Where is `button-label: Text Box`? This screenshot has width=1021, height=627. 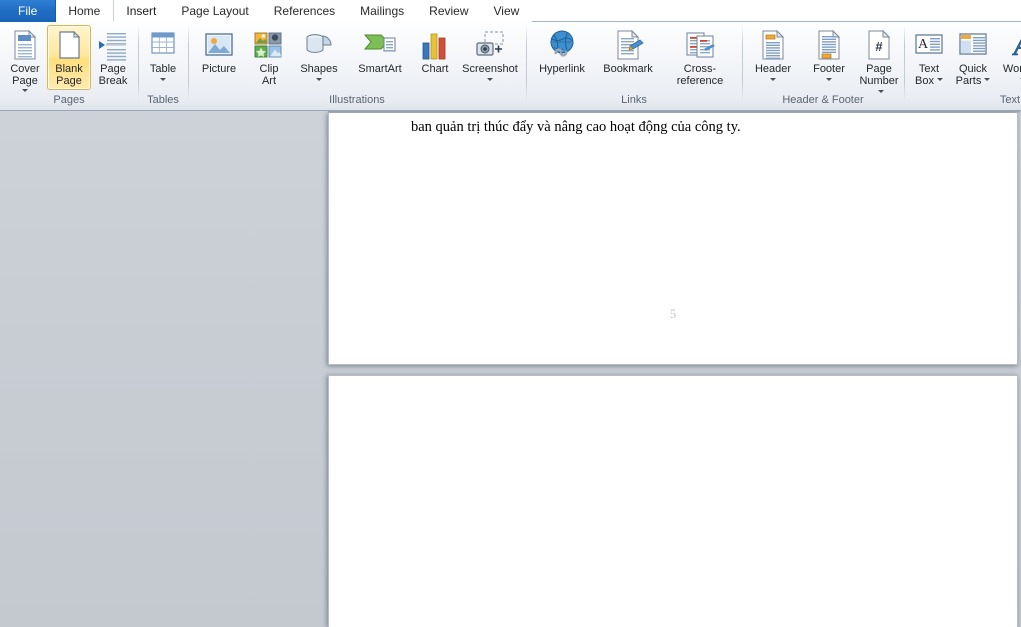 button-label: Text Box is located at coordinates (929, 75).